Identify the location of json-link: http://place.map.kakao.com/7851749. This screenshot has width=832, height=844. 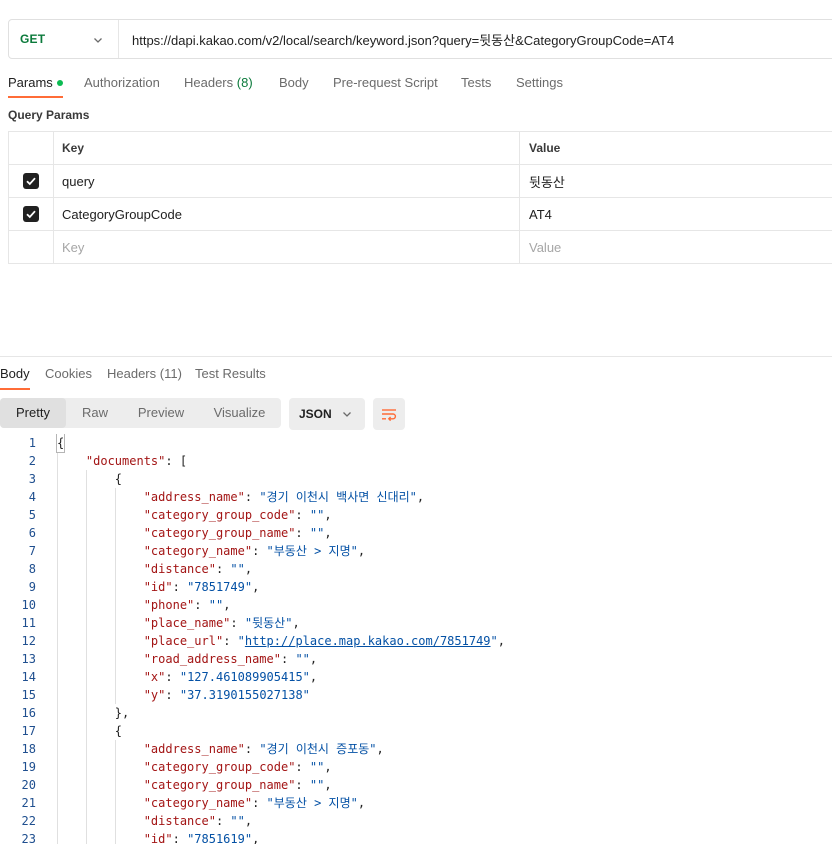
(368, 641).